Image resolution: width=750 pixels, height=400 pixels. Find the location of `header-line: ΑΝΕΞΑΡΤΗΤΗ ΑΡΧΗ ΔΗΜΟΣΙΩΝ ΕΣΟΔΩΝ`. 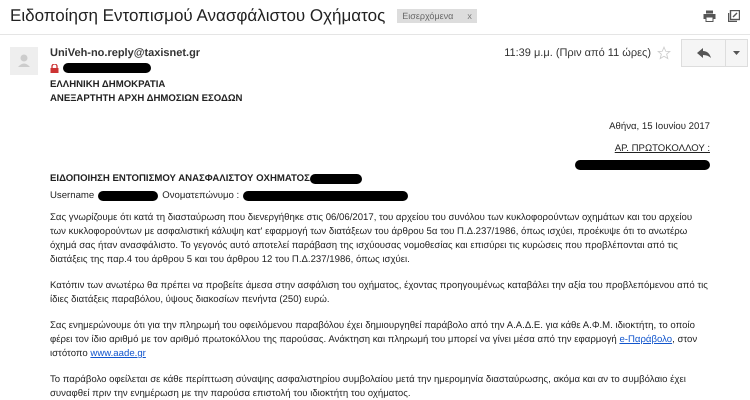

header-line: ΑΝΕΞΑΡΤΗΤΗ ΑΡΧΗ ΔΗΜΟΣΙΩΝ ΕΣΟΔΩΝ is located at coordinates (147, 99).